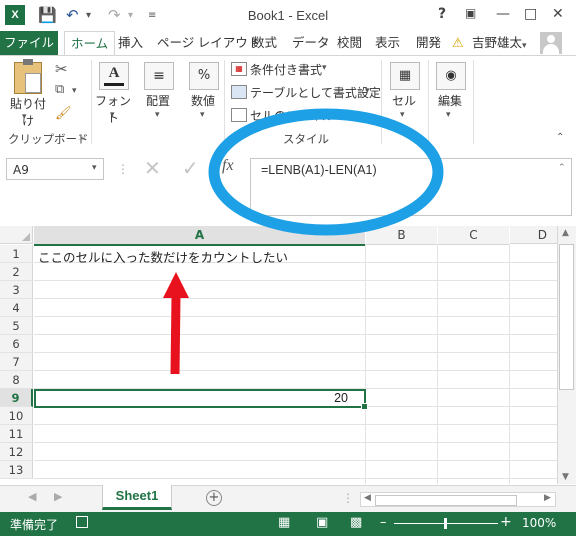 The image size is (576, 536). What do you see at coordinates (176, 285) in the screenshot?
I see `annotation-arrow-head` at bounding box center [176, 285].